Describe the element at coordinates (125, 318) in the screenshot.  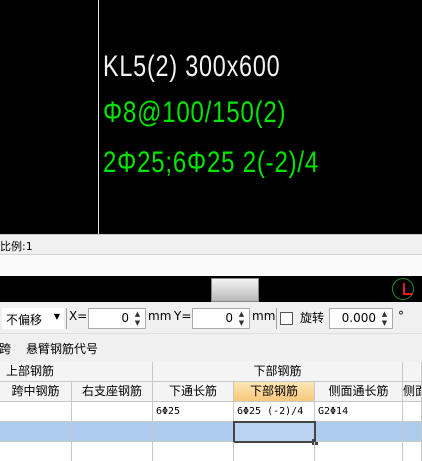
I see `x-input-value: 0` at that location.